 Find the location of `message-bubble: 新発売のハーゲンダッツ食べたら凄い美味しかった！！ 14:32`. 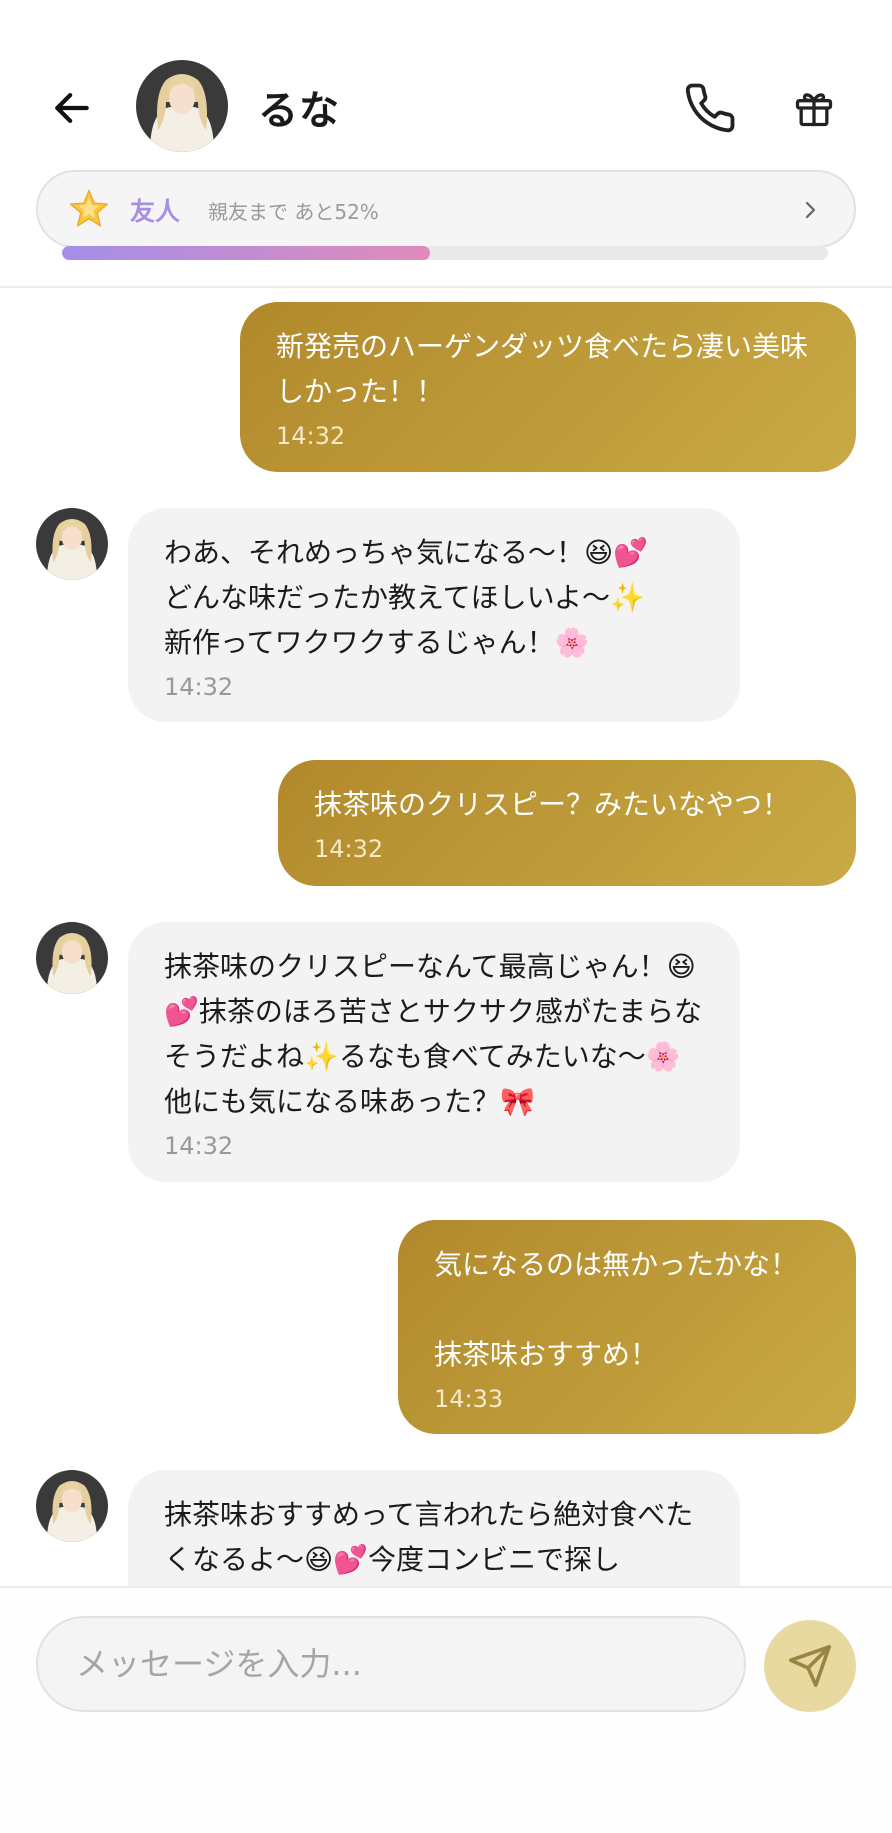

message-bubble: 新発売のハーゲンダッツ食べたら凄い美味しかった！！ 14:32 is located at coordinates (548, 387).